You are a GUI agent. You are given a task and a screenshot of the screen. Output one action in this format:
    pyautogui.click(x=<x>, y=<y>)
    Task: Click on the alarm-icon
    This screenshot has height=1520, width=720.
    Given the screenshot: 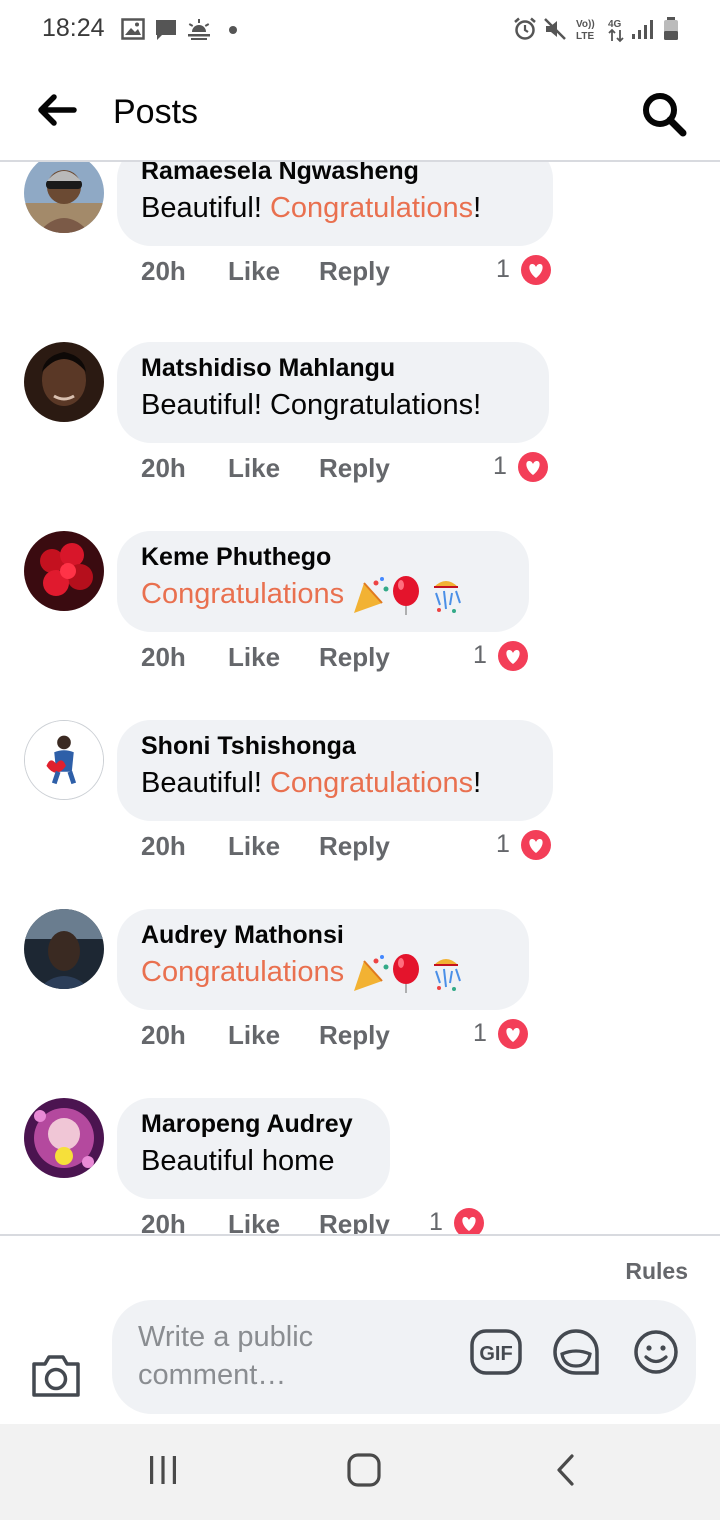 What is the action you would take?
    pyautogui.click(x=525, y=28)
    